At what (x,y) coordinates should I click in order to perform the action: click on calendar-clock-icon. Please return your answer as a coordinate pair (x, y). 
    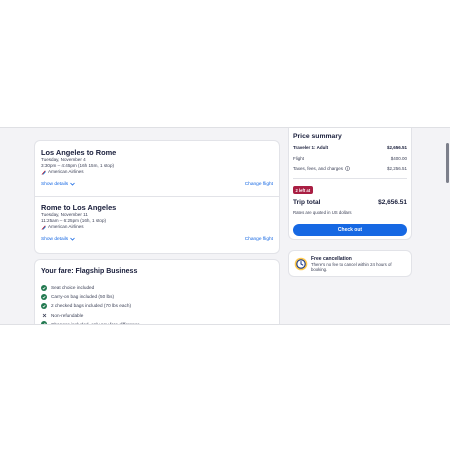
    Looking at the image, I should click on (301, 264).